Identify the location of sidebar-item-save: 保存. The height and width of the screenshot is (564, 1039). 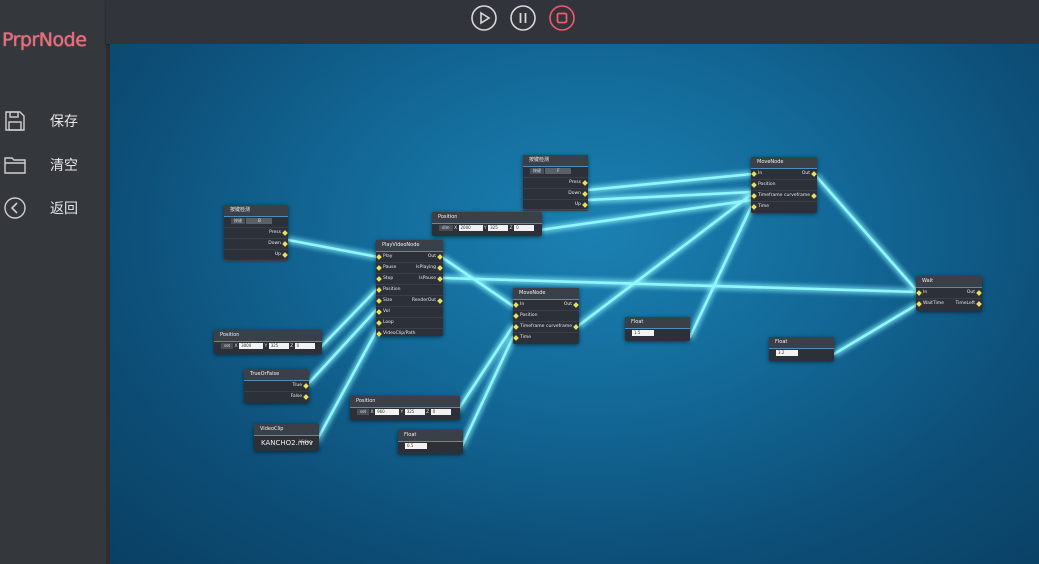
(53, 121).